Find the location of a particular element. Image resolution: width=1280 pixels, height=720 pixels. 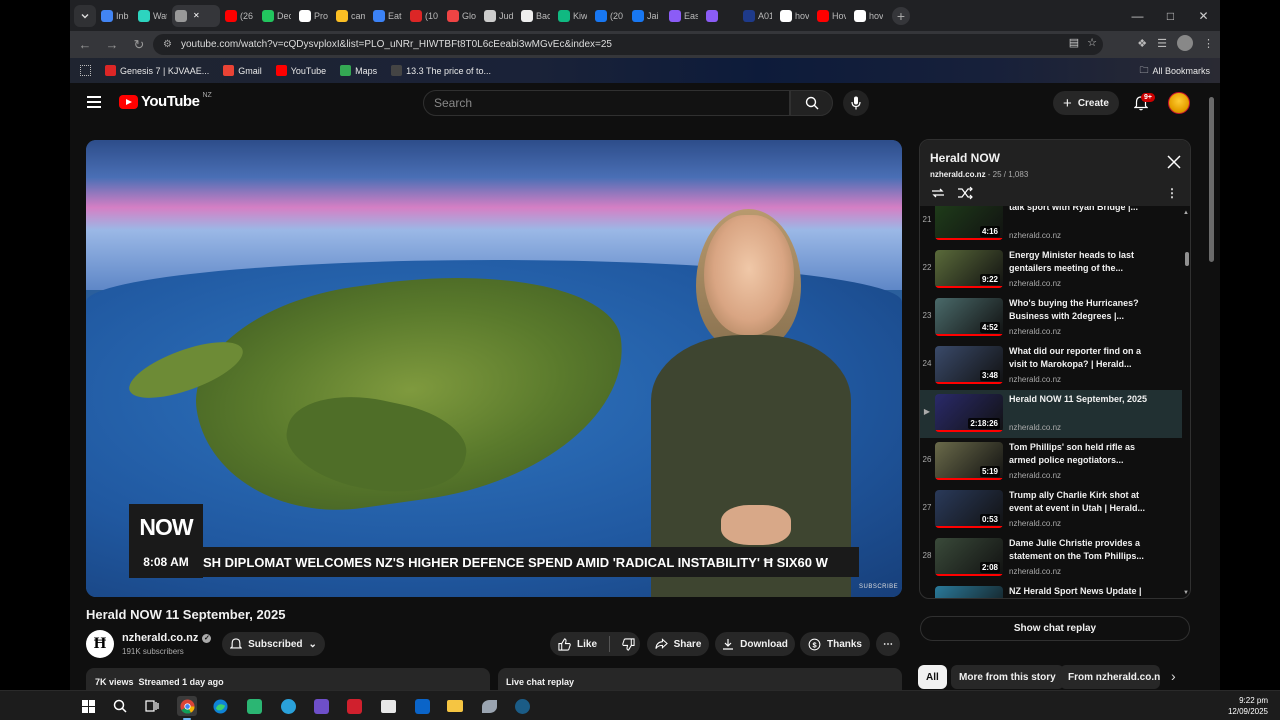

browser-tab: Jai is located at coordinates (646, 16).